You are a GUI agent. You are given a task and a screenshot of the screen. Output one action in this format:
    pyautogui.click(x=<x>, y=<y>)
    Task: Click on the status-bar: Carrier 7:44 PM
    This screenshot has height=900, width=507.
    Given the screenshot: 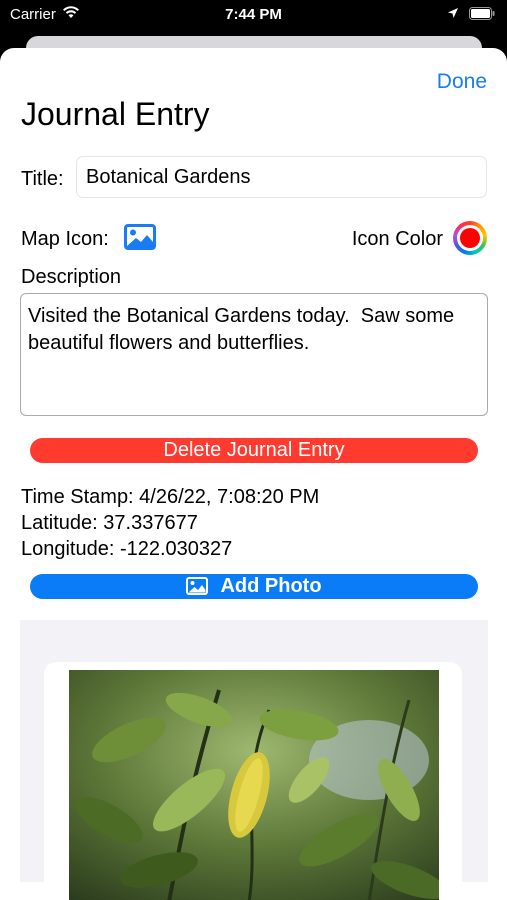 What is the action you would take?
    pyautogui.click(x=253, y=15)
    